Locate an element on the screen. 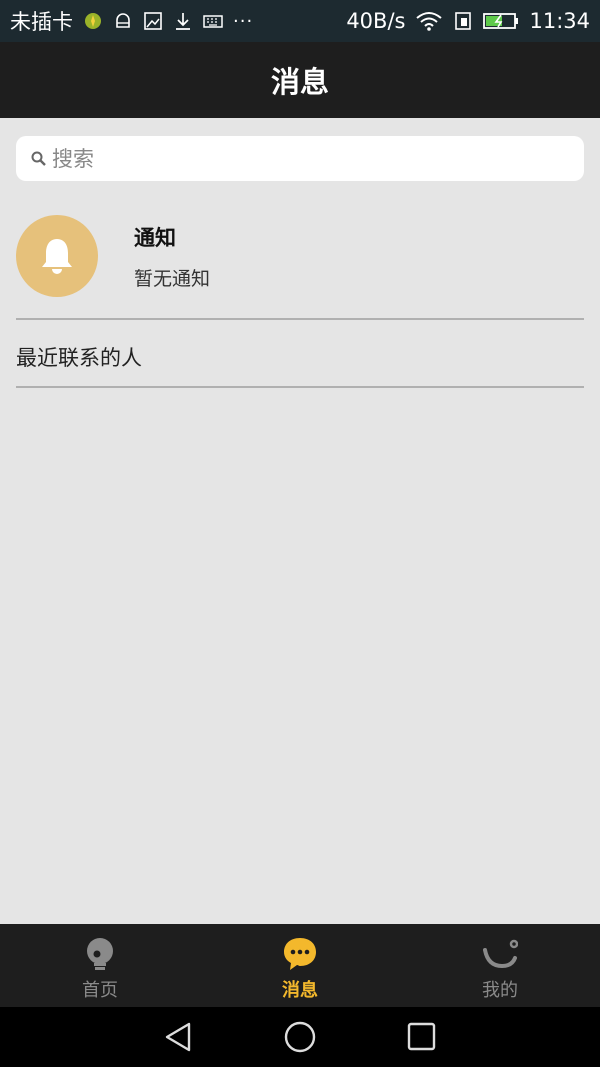 This screenshot has height=1067, width=600. tab-profile: 我的 is located at coordinates (500, 965).